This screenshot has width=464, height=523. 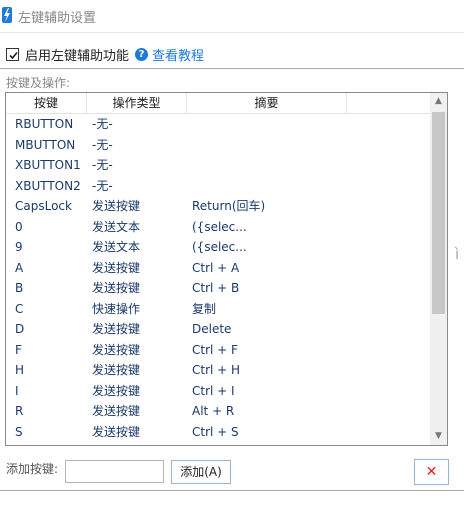 What do you see at coordinates (19, 308) in the screenshot?
I see `cell-key: C` at bounding box center [19, 308].